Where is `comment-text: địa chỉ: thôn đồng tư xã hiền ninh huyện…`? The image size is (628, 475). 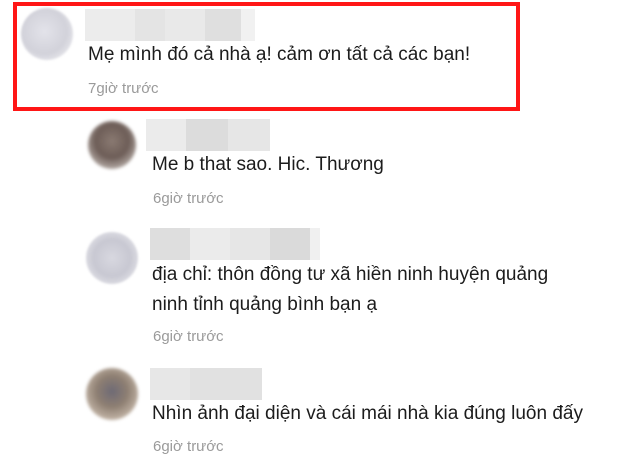
comment-text: địa chỉ: thôn đồng tư xã hiền ninh huyện… is located at coordinates (350, 289).